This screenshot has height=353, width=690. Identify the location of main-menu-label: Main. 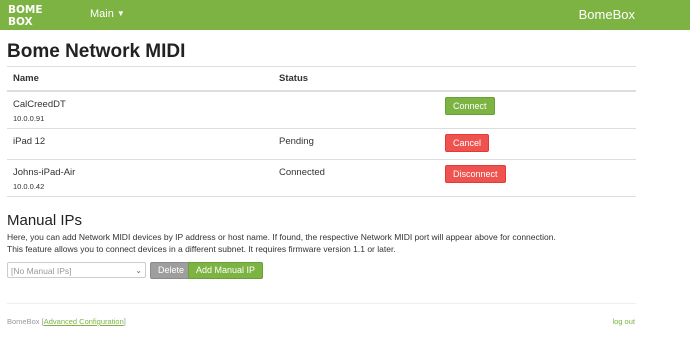
(102, 14).